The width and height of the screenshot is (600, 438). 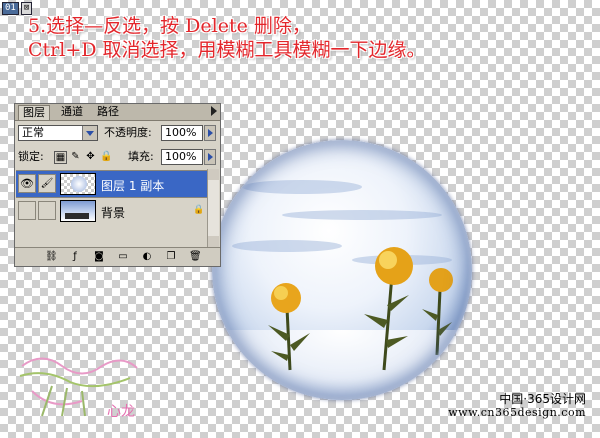 What do you see at coordinates (213, 241) in the screenshot?
I see `scroll-down-arrow-icon` at bounding box center [213, 241].